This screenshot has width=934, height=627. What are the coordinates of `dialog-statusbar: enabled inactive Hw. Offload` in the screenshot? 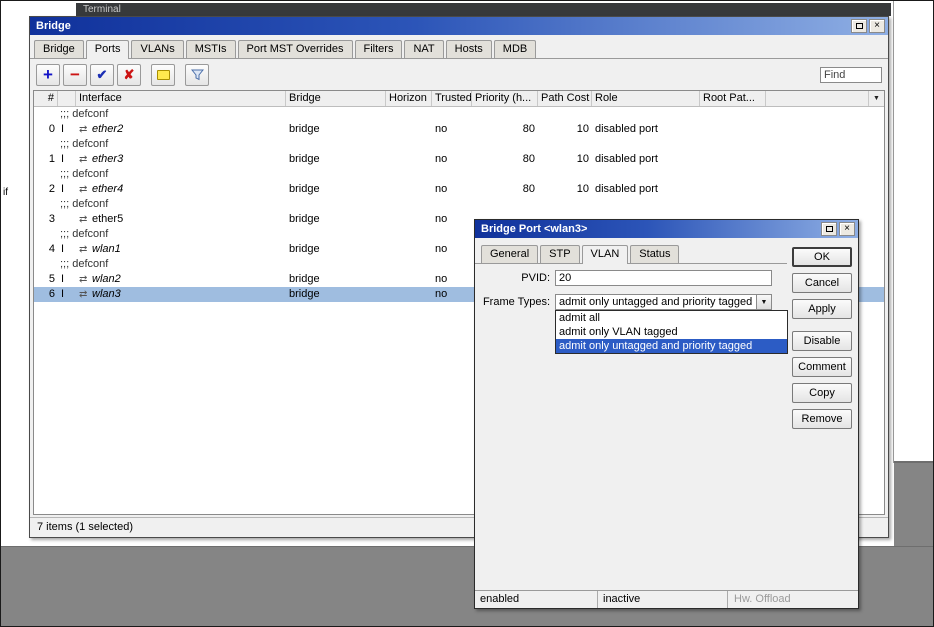 It's located at (666, 599).